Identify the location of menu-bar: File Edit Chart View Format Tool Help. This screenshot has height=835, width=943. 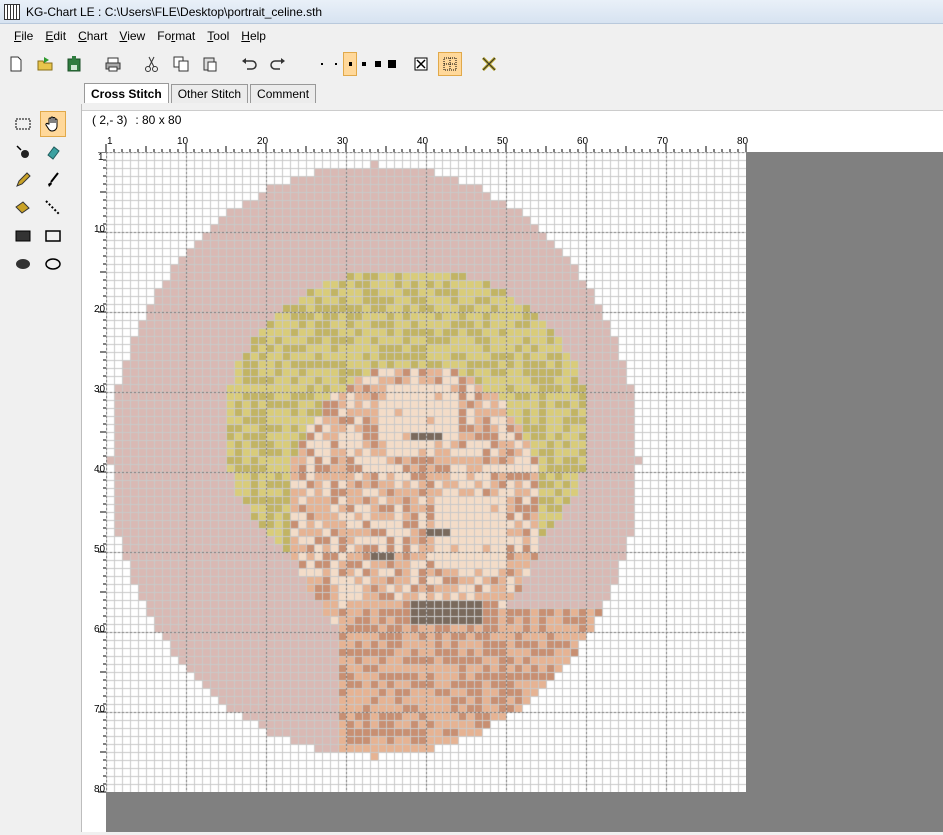
(471, 35).